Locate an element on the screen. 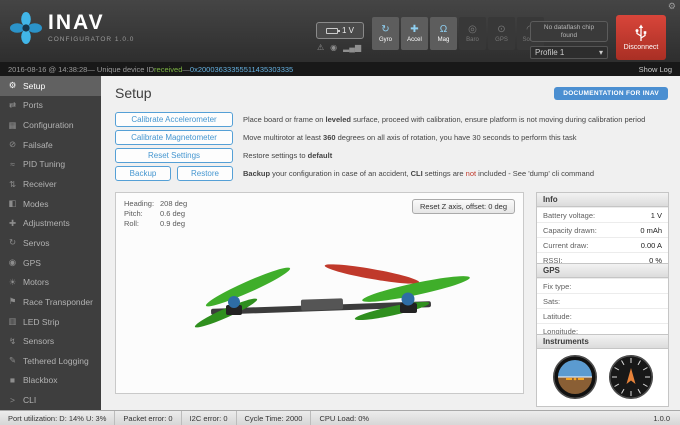  sats-row: Sats: is located at coordinates (602, 300).